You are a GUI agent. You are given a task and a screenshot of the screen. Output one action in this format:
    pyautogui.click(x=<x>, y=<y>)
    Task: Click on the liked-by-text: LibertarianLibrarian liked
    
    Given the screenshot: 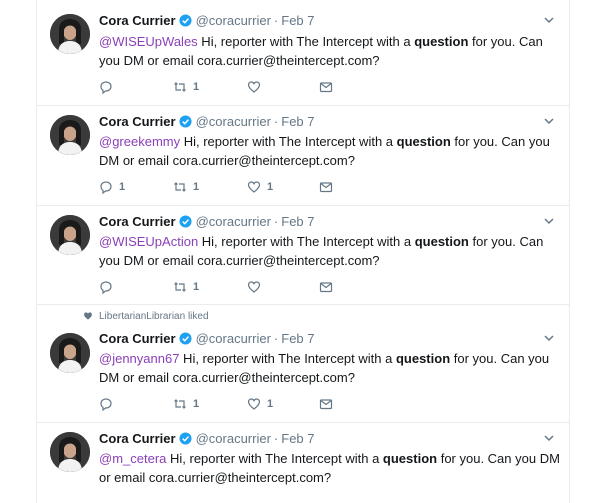 What is the action you would take?
    pyautogui.click(x=154, y=316)
    